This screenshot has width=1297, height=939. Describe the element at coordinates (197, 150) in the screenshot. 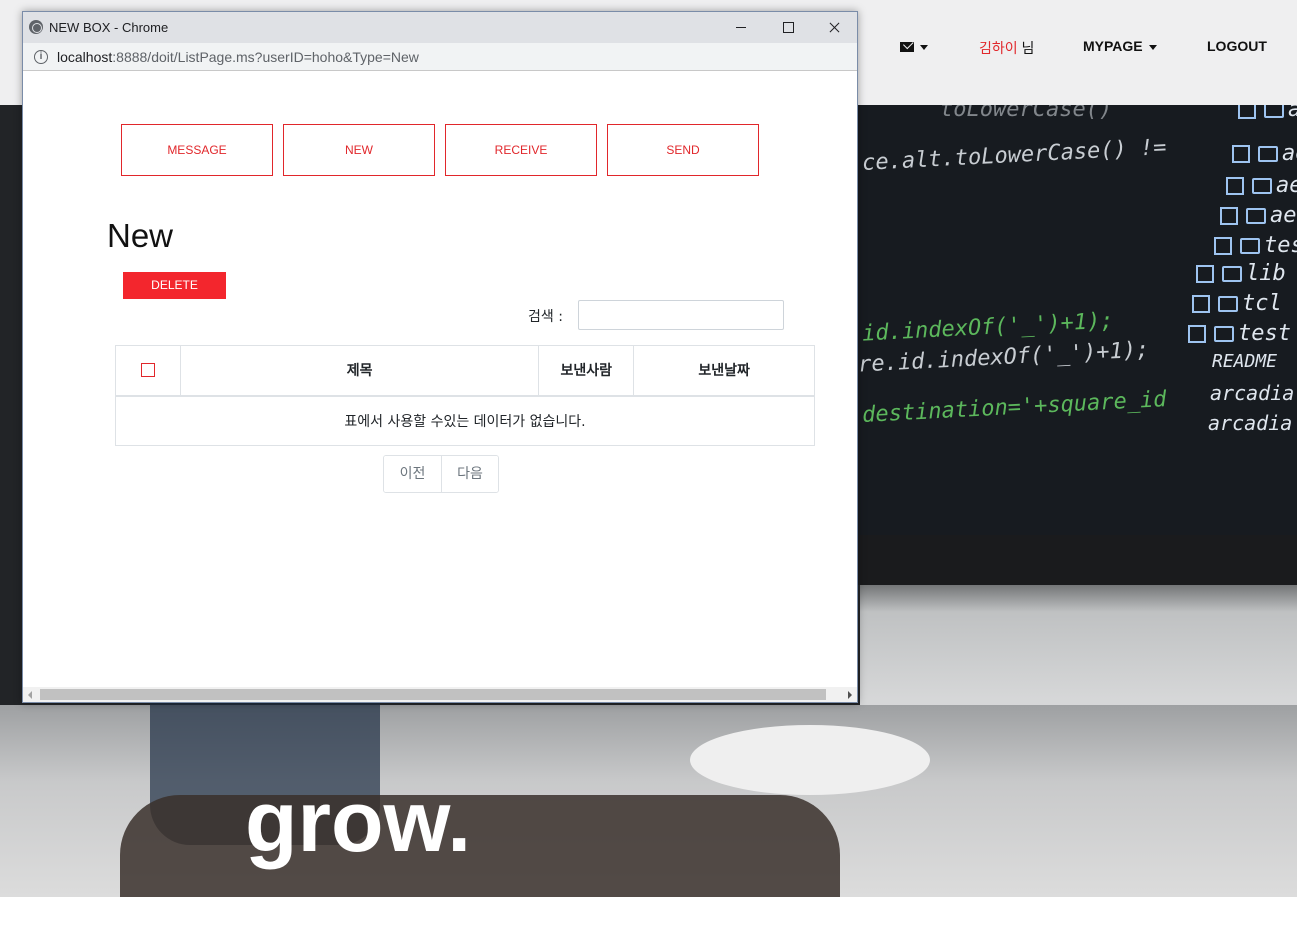

I see `message-tab-button: MESSAGE` at that location.